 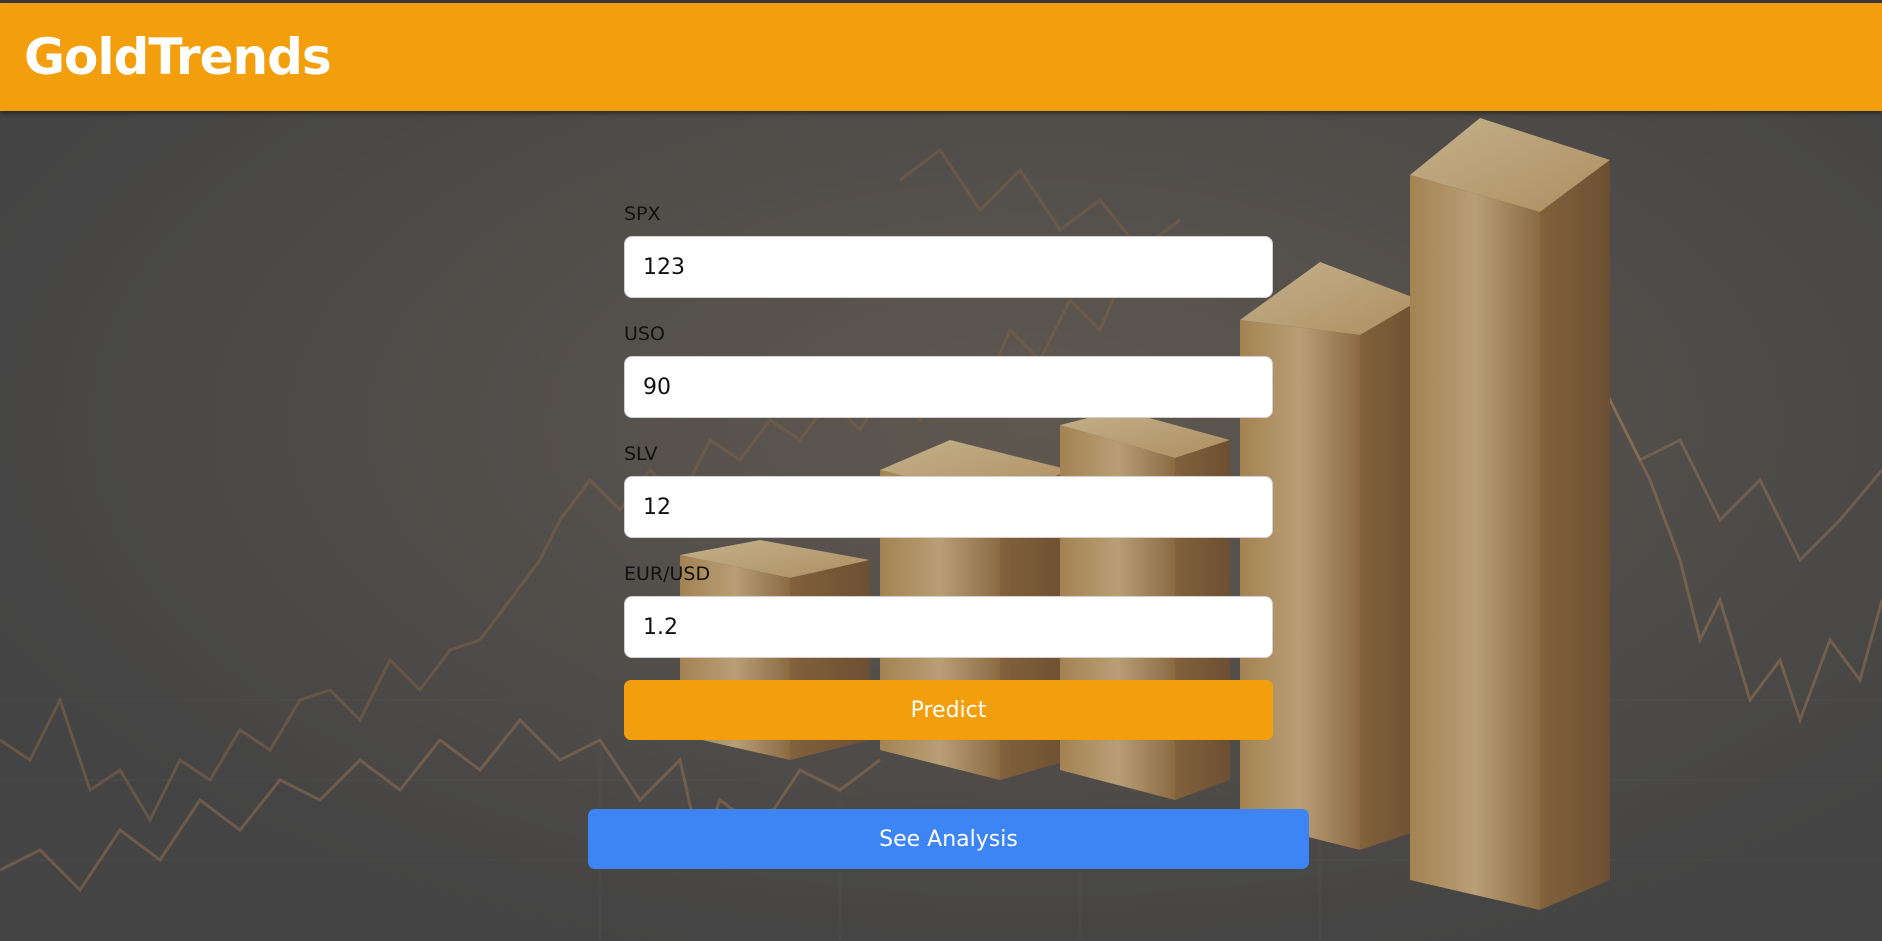 What do you see at coordinates (644, 334) in the screenshot?
I see `uso-label: USO` at bounding box center [644, 334].